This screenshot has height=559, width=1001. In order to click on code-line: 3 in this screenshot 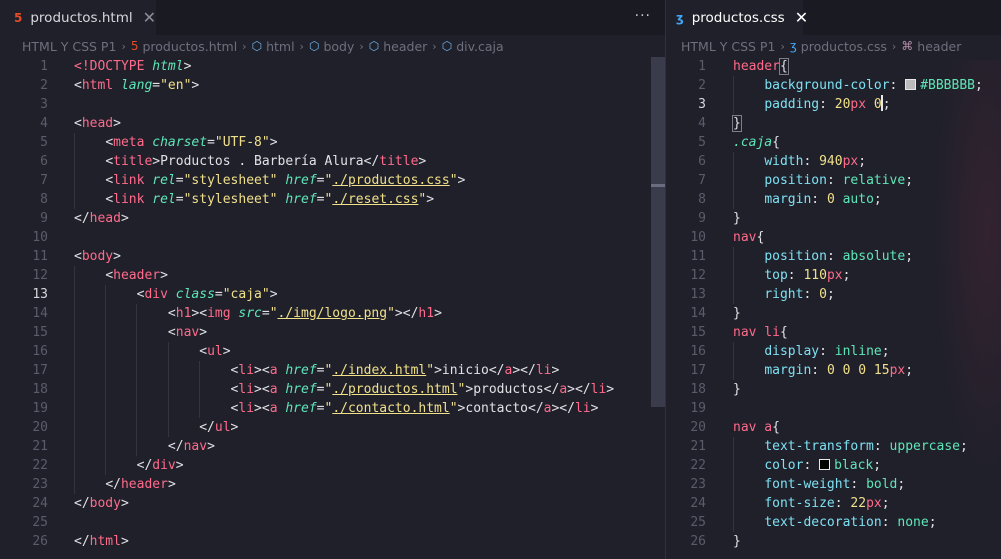, I will do `click(332, 104)`.